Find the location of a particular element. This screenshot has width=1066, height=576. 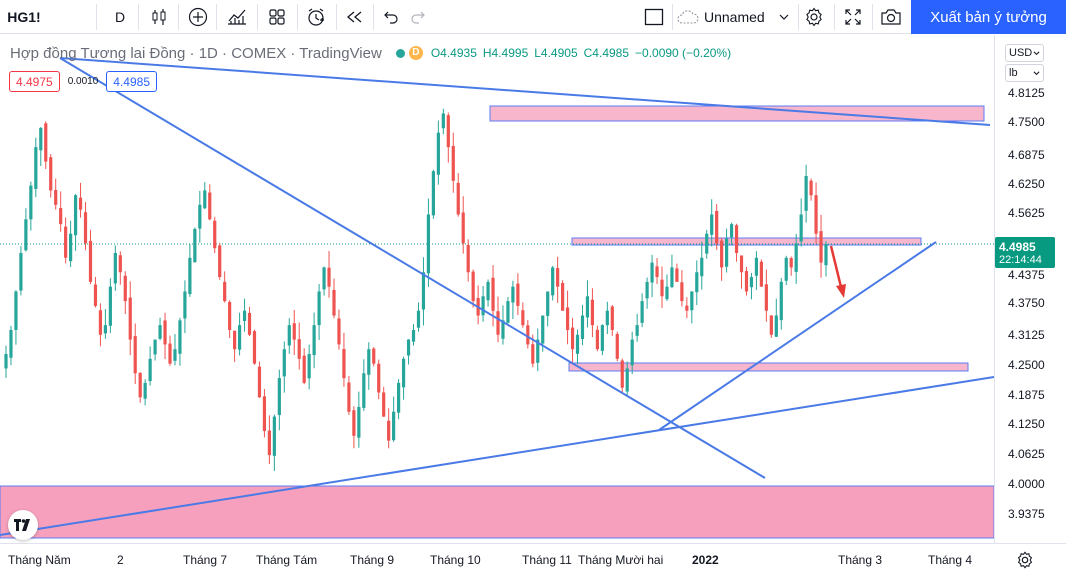

undo-icon is located at coordinates (391, 17).